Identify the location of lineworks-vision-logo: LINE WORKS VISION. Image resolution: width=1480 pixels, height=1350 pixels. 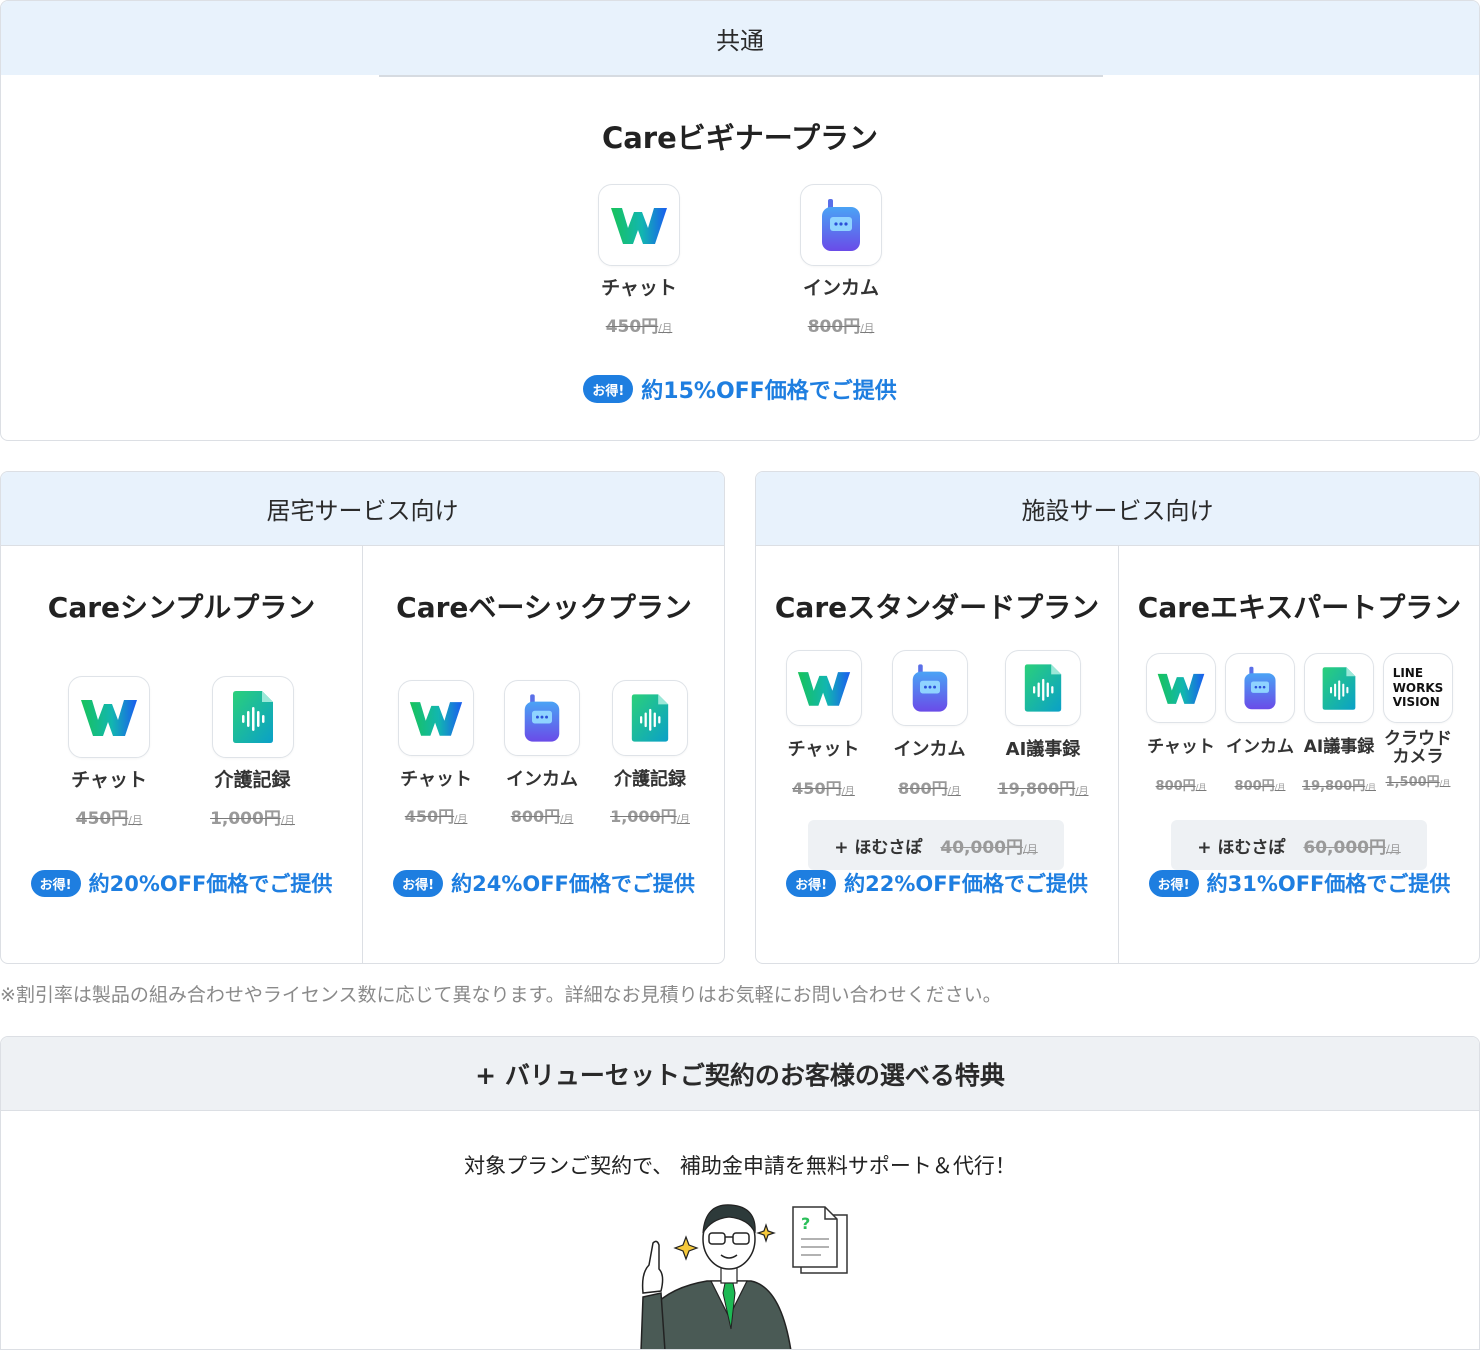
(1418, 688).